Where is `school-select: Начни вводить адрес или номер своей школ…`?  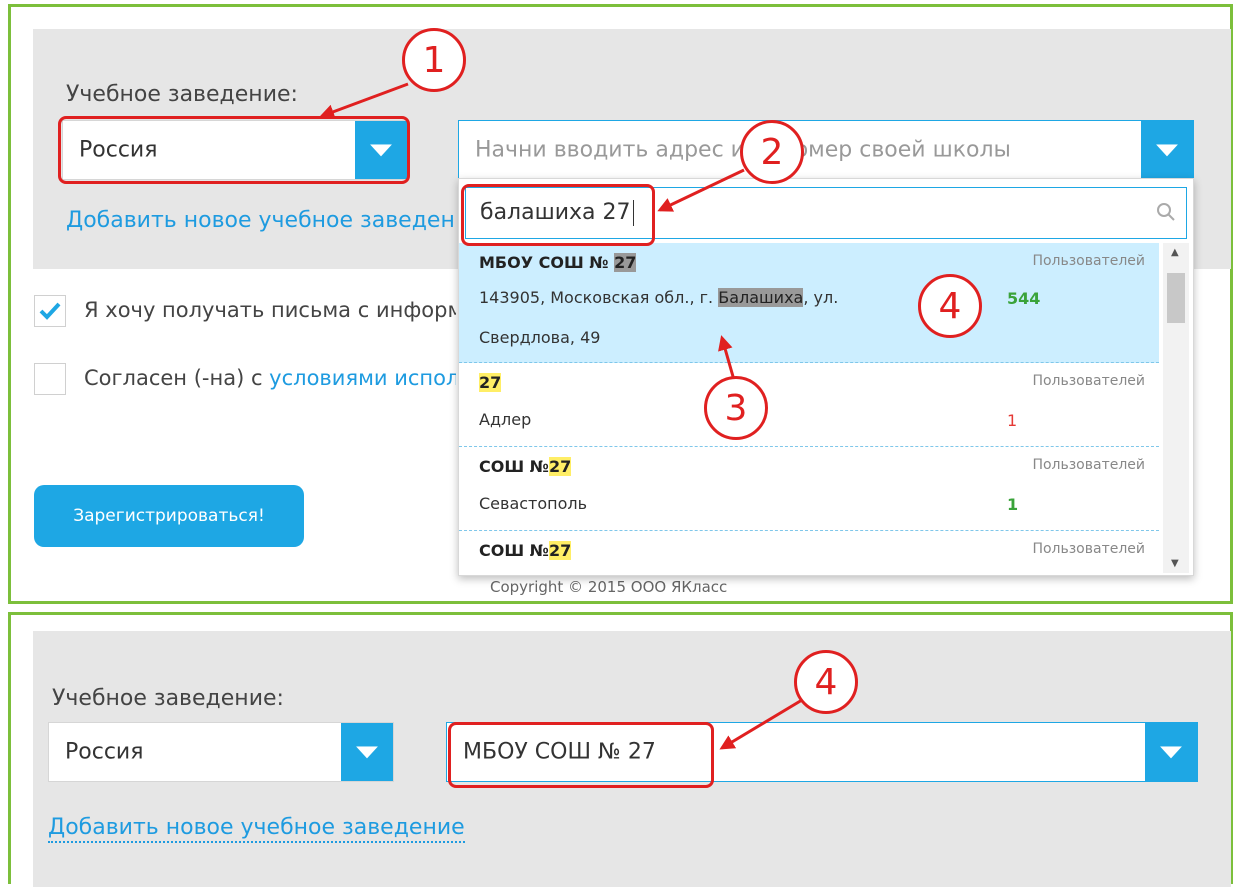 school-select: Начни вводить адрес или номер своей школ… is located at coordinates (826, 150).